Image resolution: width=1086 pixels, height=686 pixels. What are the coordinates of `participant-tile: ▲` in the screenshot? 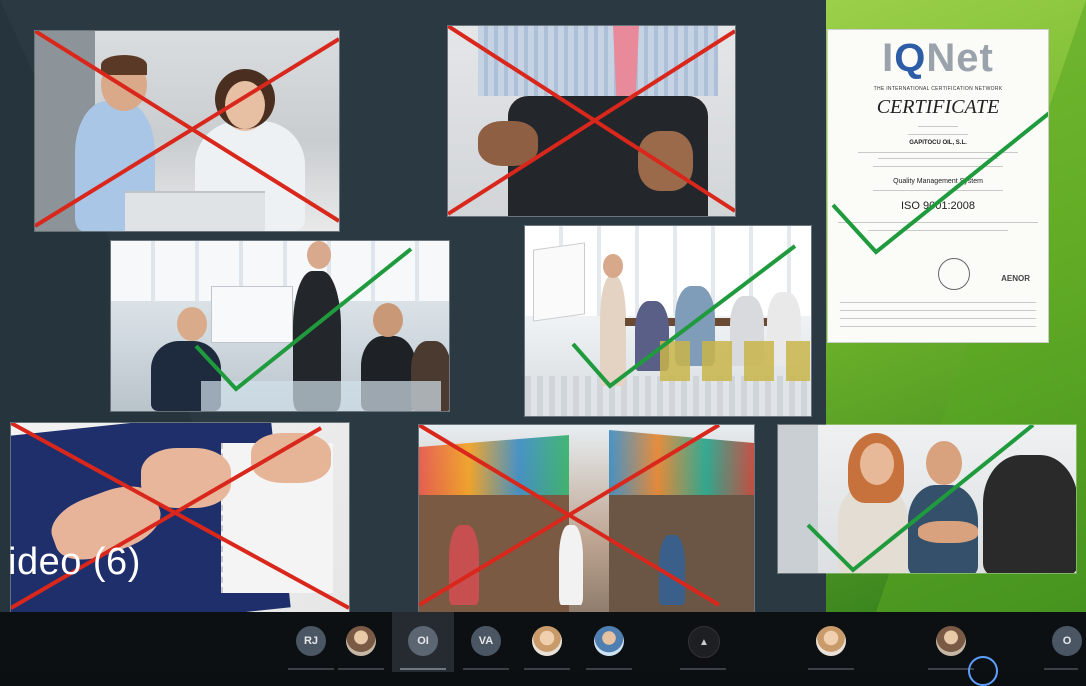 It's located at (703, 642).